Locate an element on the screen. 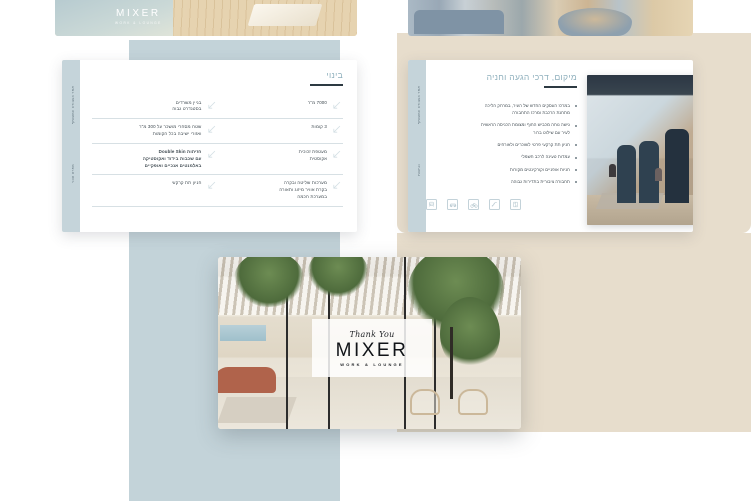  stairs-icon is located at coordinates (494, 205).